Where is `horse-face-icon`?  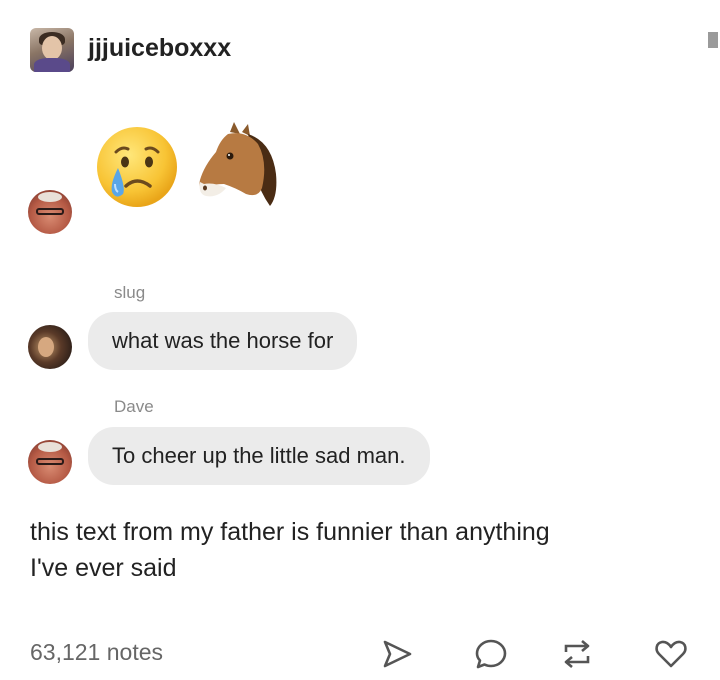 horse-face-icon is located at coordinates (239, 169).